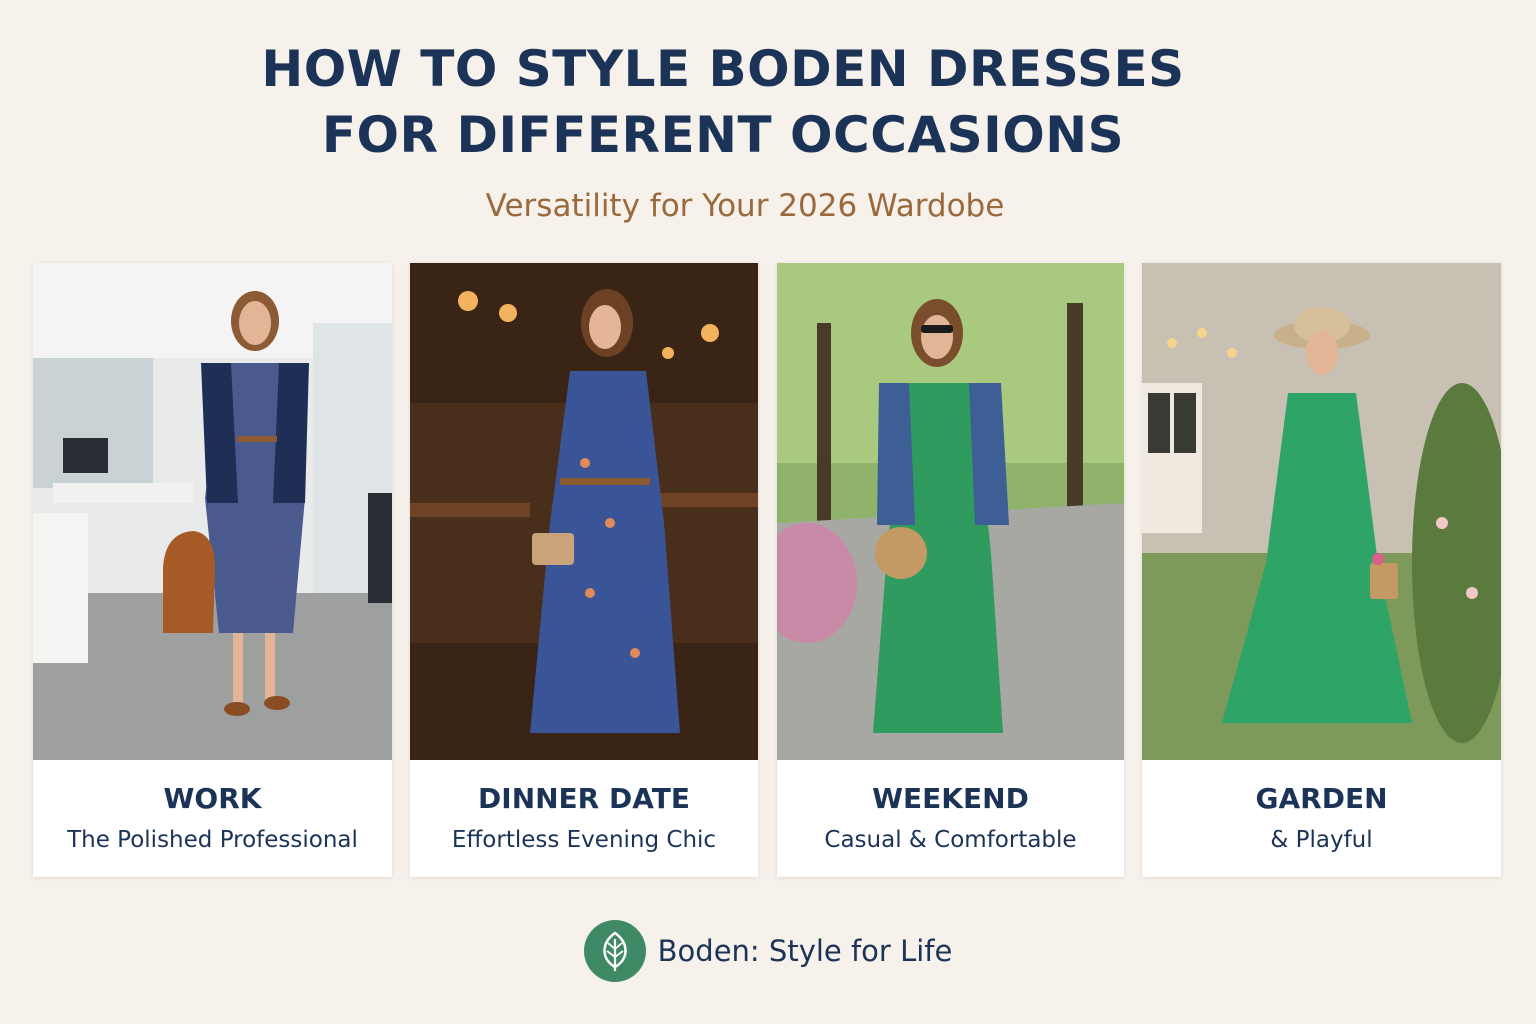  What do you see at coordinates (1321, 818) in the screenshot?
I see `garden-caption: GARDEN & Playful` at bounding box center [1321, 818].